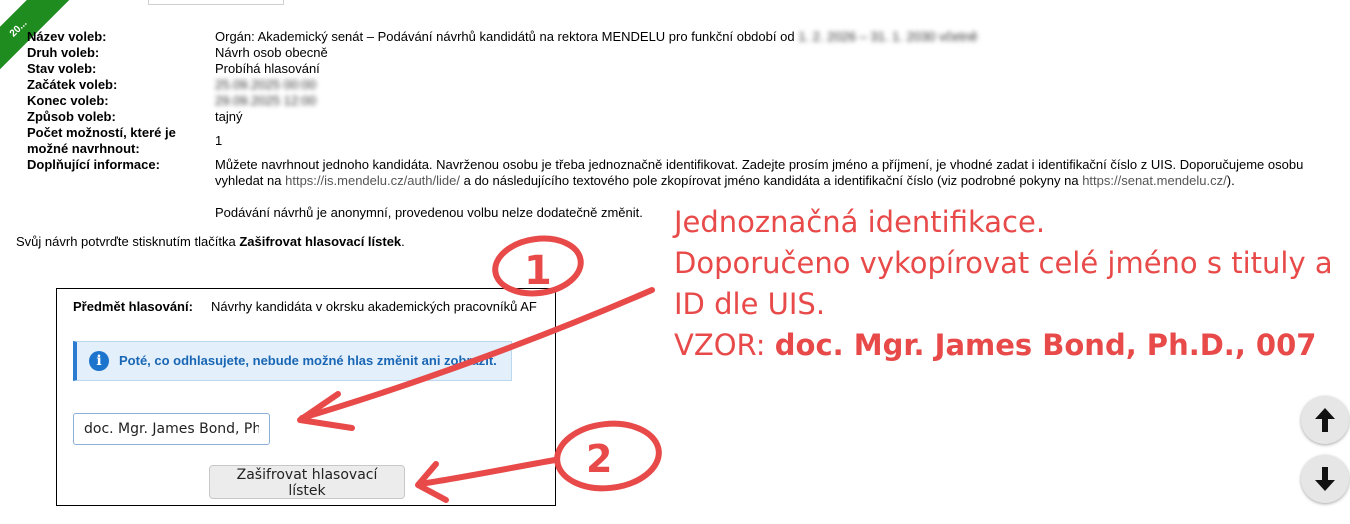 This screenshot has height=524, width=1350. I want to click on arrow-up-icon, so click(1325, 420).